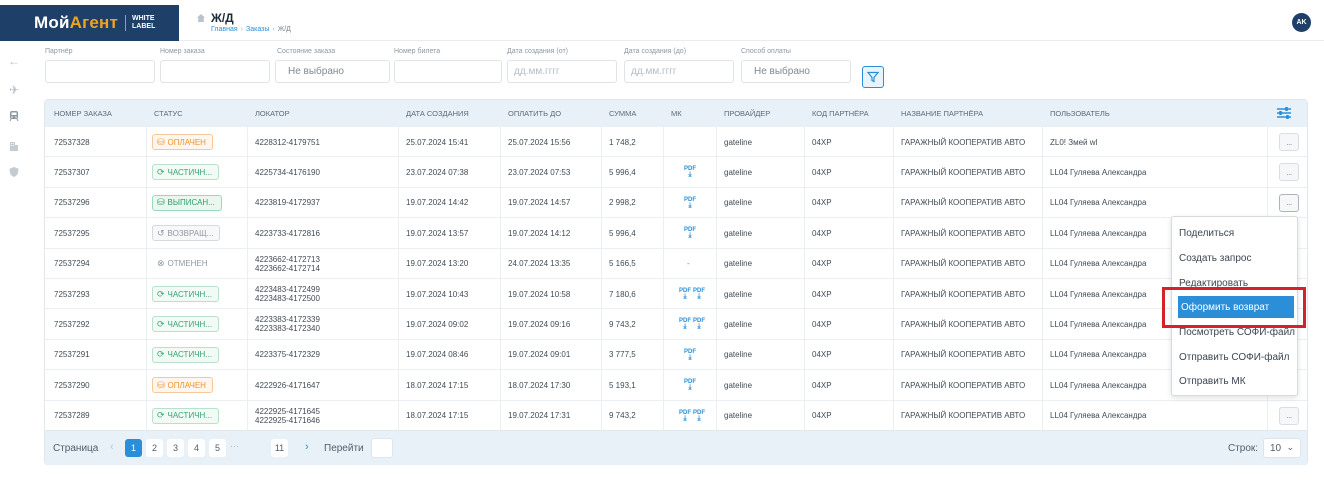  Describe the element at coordinates (161, 232) in the screenshot. I see `status-icon: ↺` at that location.